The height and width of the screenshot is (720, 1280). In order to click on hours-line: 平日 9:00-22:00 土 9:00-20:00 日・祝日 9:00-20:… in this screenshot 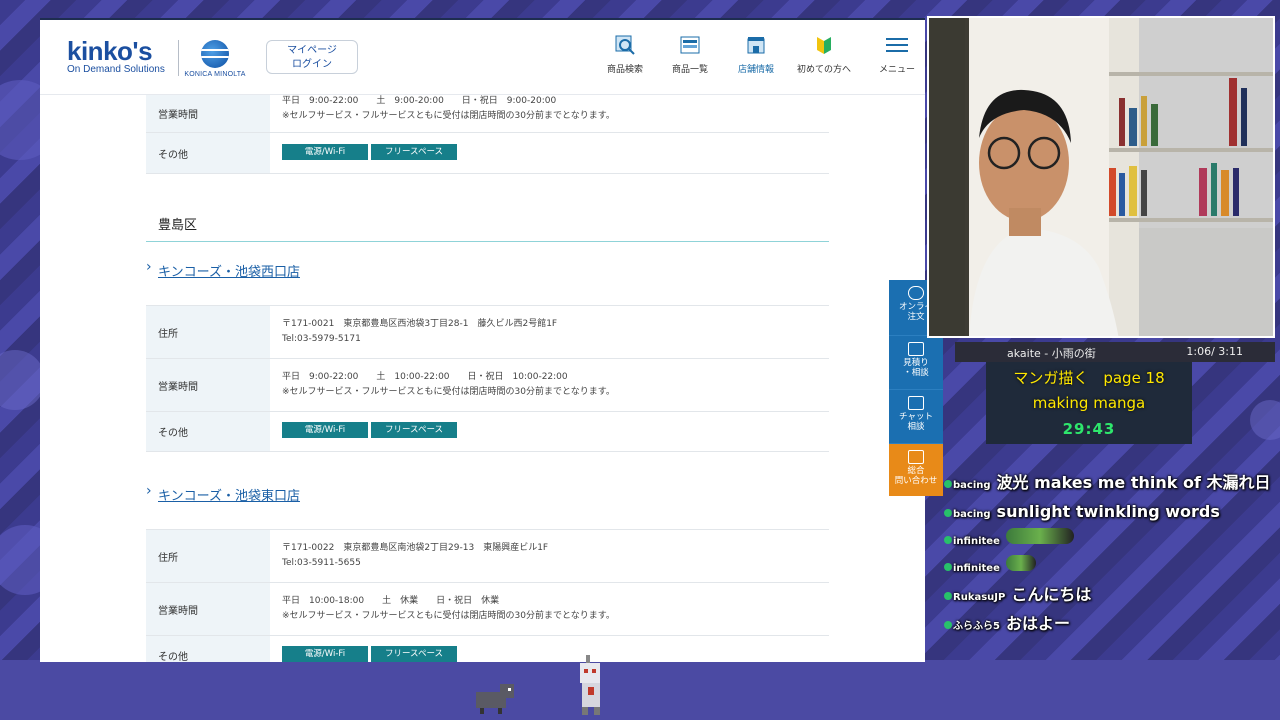, I will do `click(419, 101)`.